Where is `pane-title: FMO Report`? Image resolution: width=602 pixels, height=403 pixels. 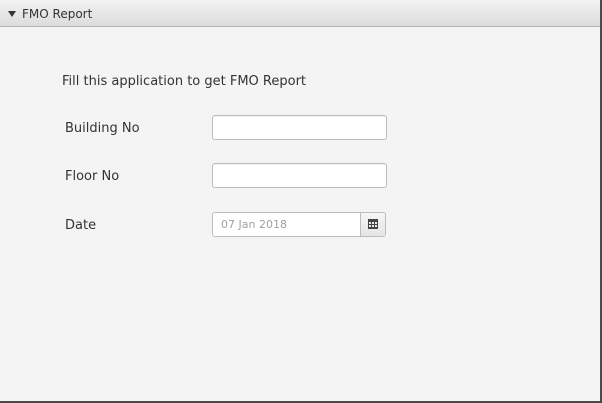
pane-title: FMO Report is located at coordinates (57, 14).